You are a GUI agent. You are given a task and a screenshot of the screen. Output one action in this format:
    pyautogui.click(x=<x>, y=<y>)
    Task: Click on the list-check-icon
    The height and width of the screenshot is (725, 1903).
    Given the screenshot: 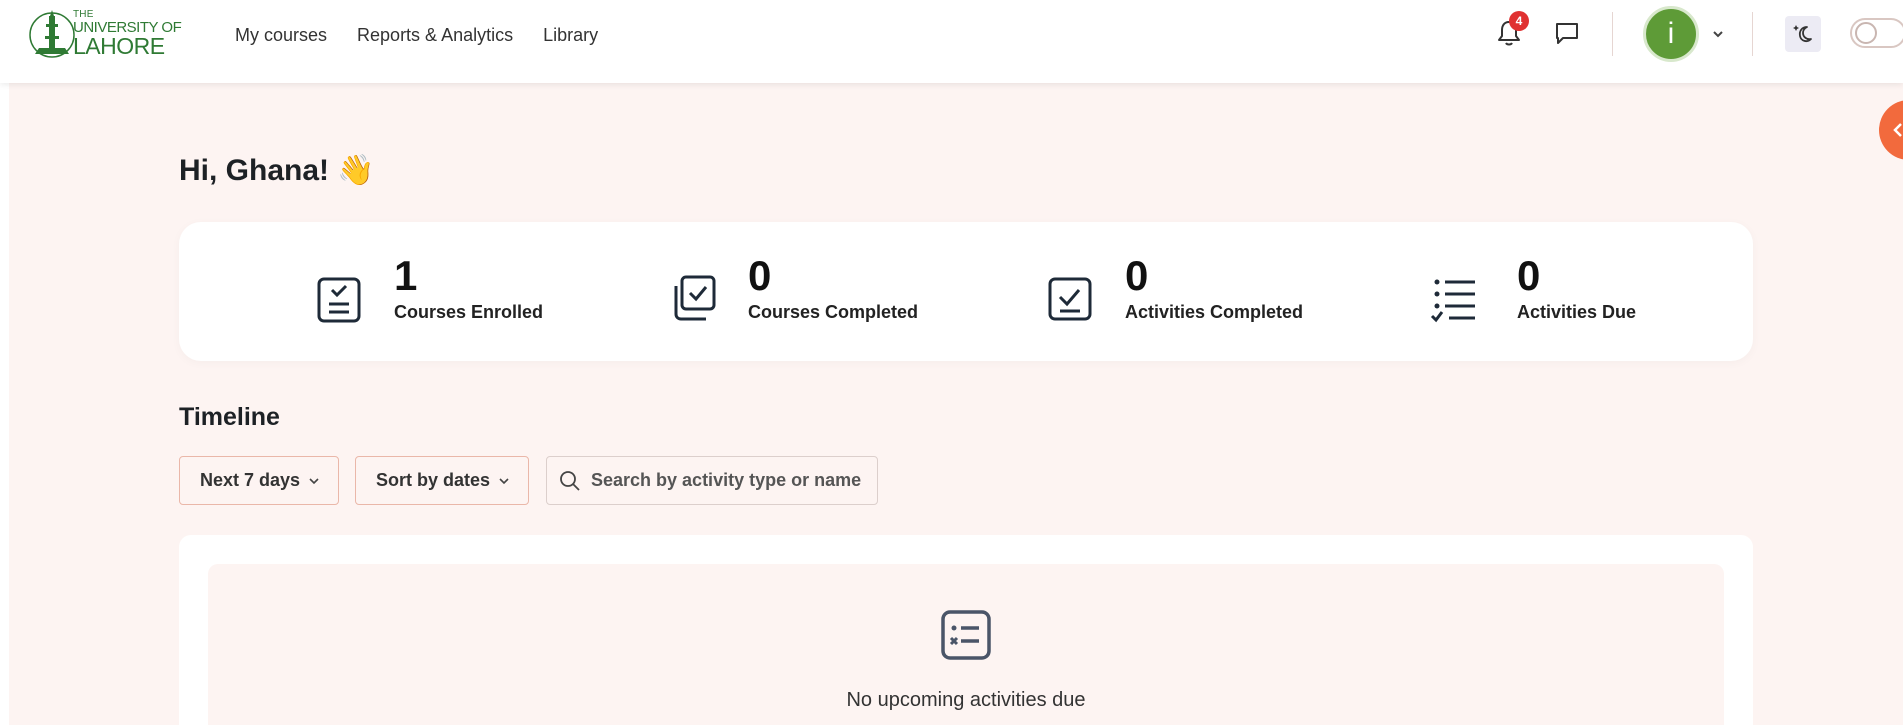 What is the action you would take?
    pyautogui.click(x=1452, y=301)
    